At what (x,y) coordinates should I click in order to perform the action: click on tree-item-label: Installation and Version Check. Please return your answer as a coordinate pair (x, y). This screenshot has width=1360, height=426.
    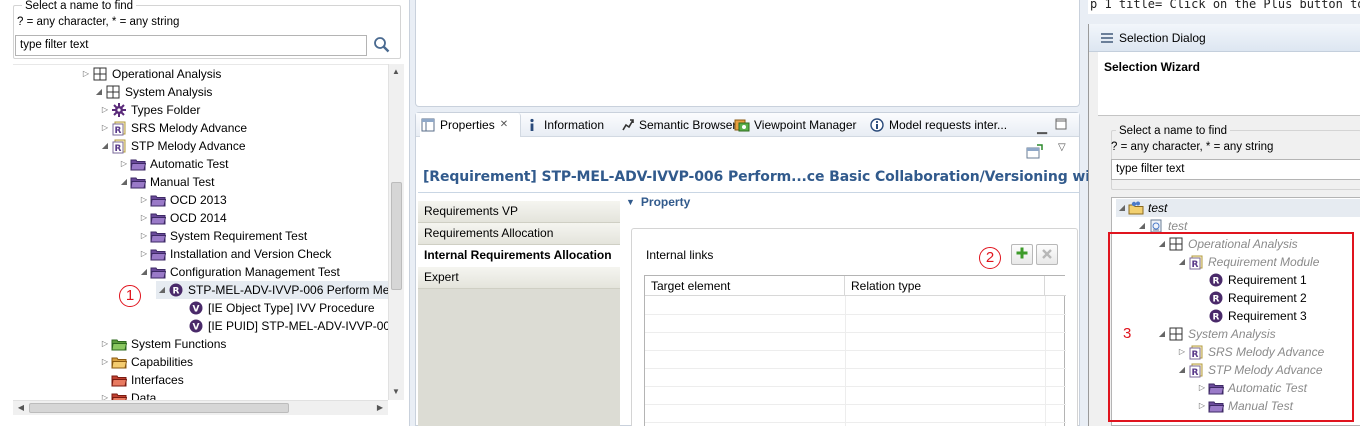
    Looking at the image, I should click on (251, 254).